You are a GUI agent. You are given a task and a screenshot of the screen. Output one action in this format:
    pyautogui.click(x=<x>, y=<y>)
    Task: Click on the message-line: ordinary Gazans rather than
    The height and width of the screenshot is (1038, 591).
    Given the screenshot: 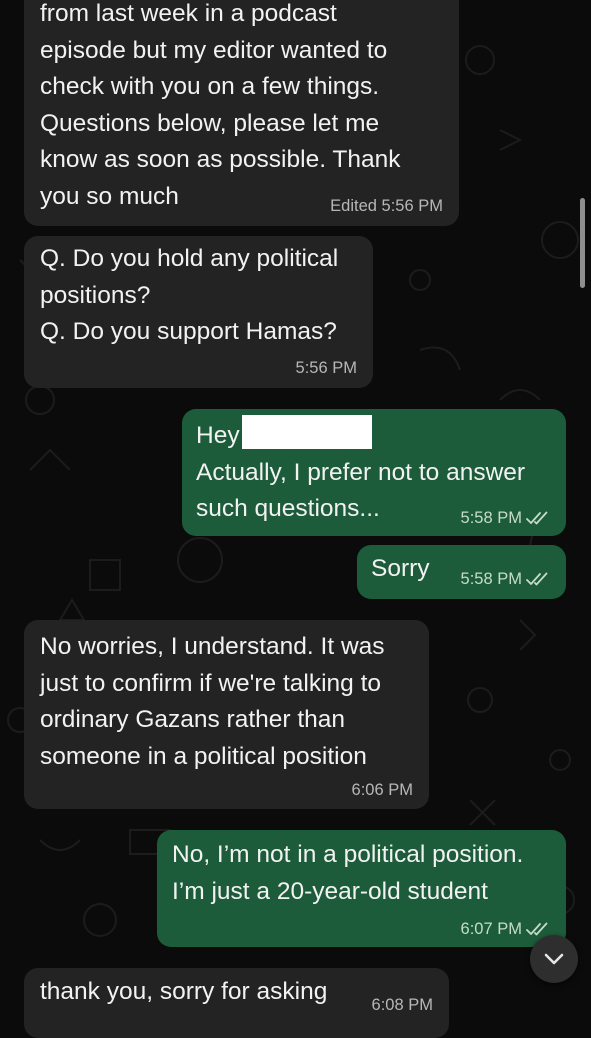 What is the action you would take?
    pyautogui.click(x=193, y=719)
    